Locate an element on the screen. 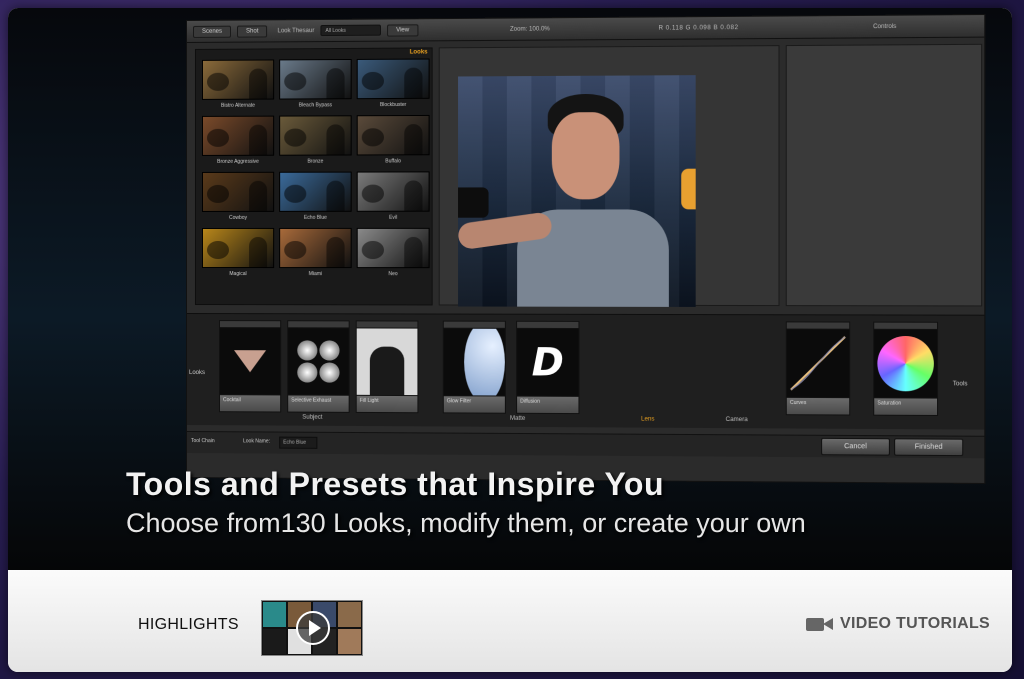 The width and height of the screenshot is (1024, 679). look-thumbnail: Bistro Alternate is located at coordinates (238, 85).